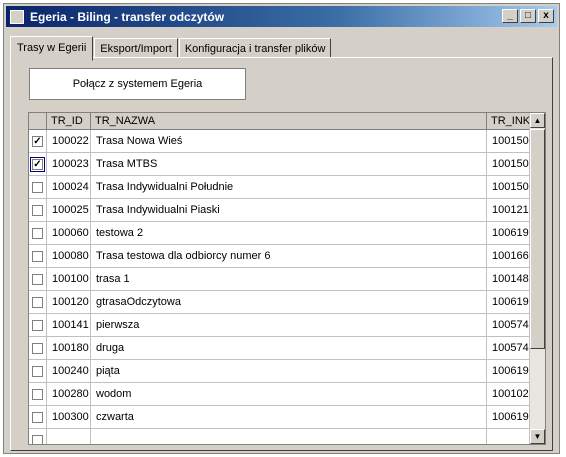 This screenshot has height=457, width=566. Describe the element at coordinates (38, 121) in the screenshot. I see `header-select` at that location.